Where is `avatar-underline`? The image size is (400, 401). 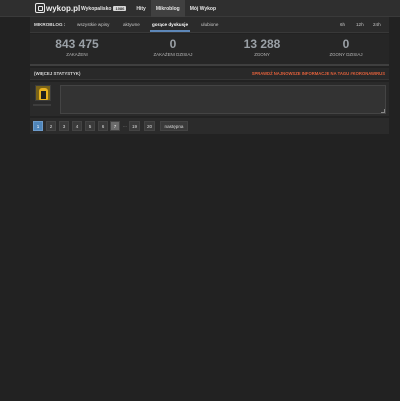 avatar-underline is located at coordinates (42, 105).